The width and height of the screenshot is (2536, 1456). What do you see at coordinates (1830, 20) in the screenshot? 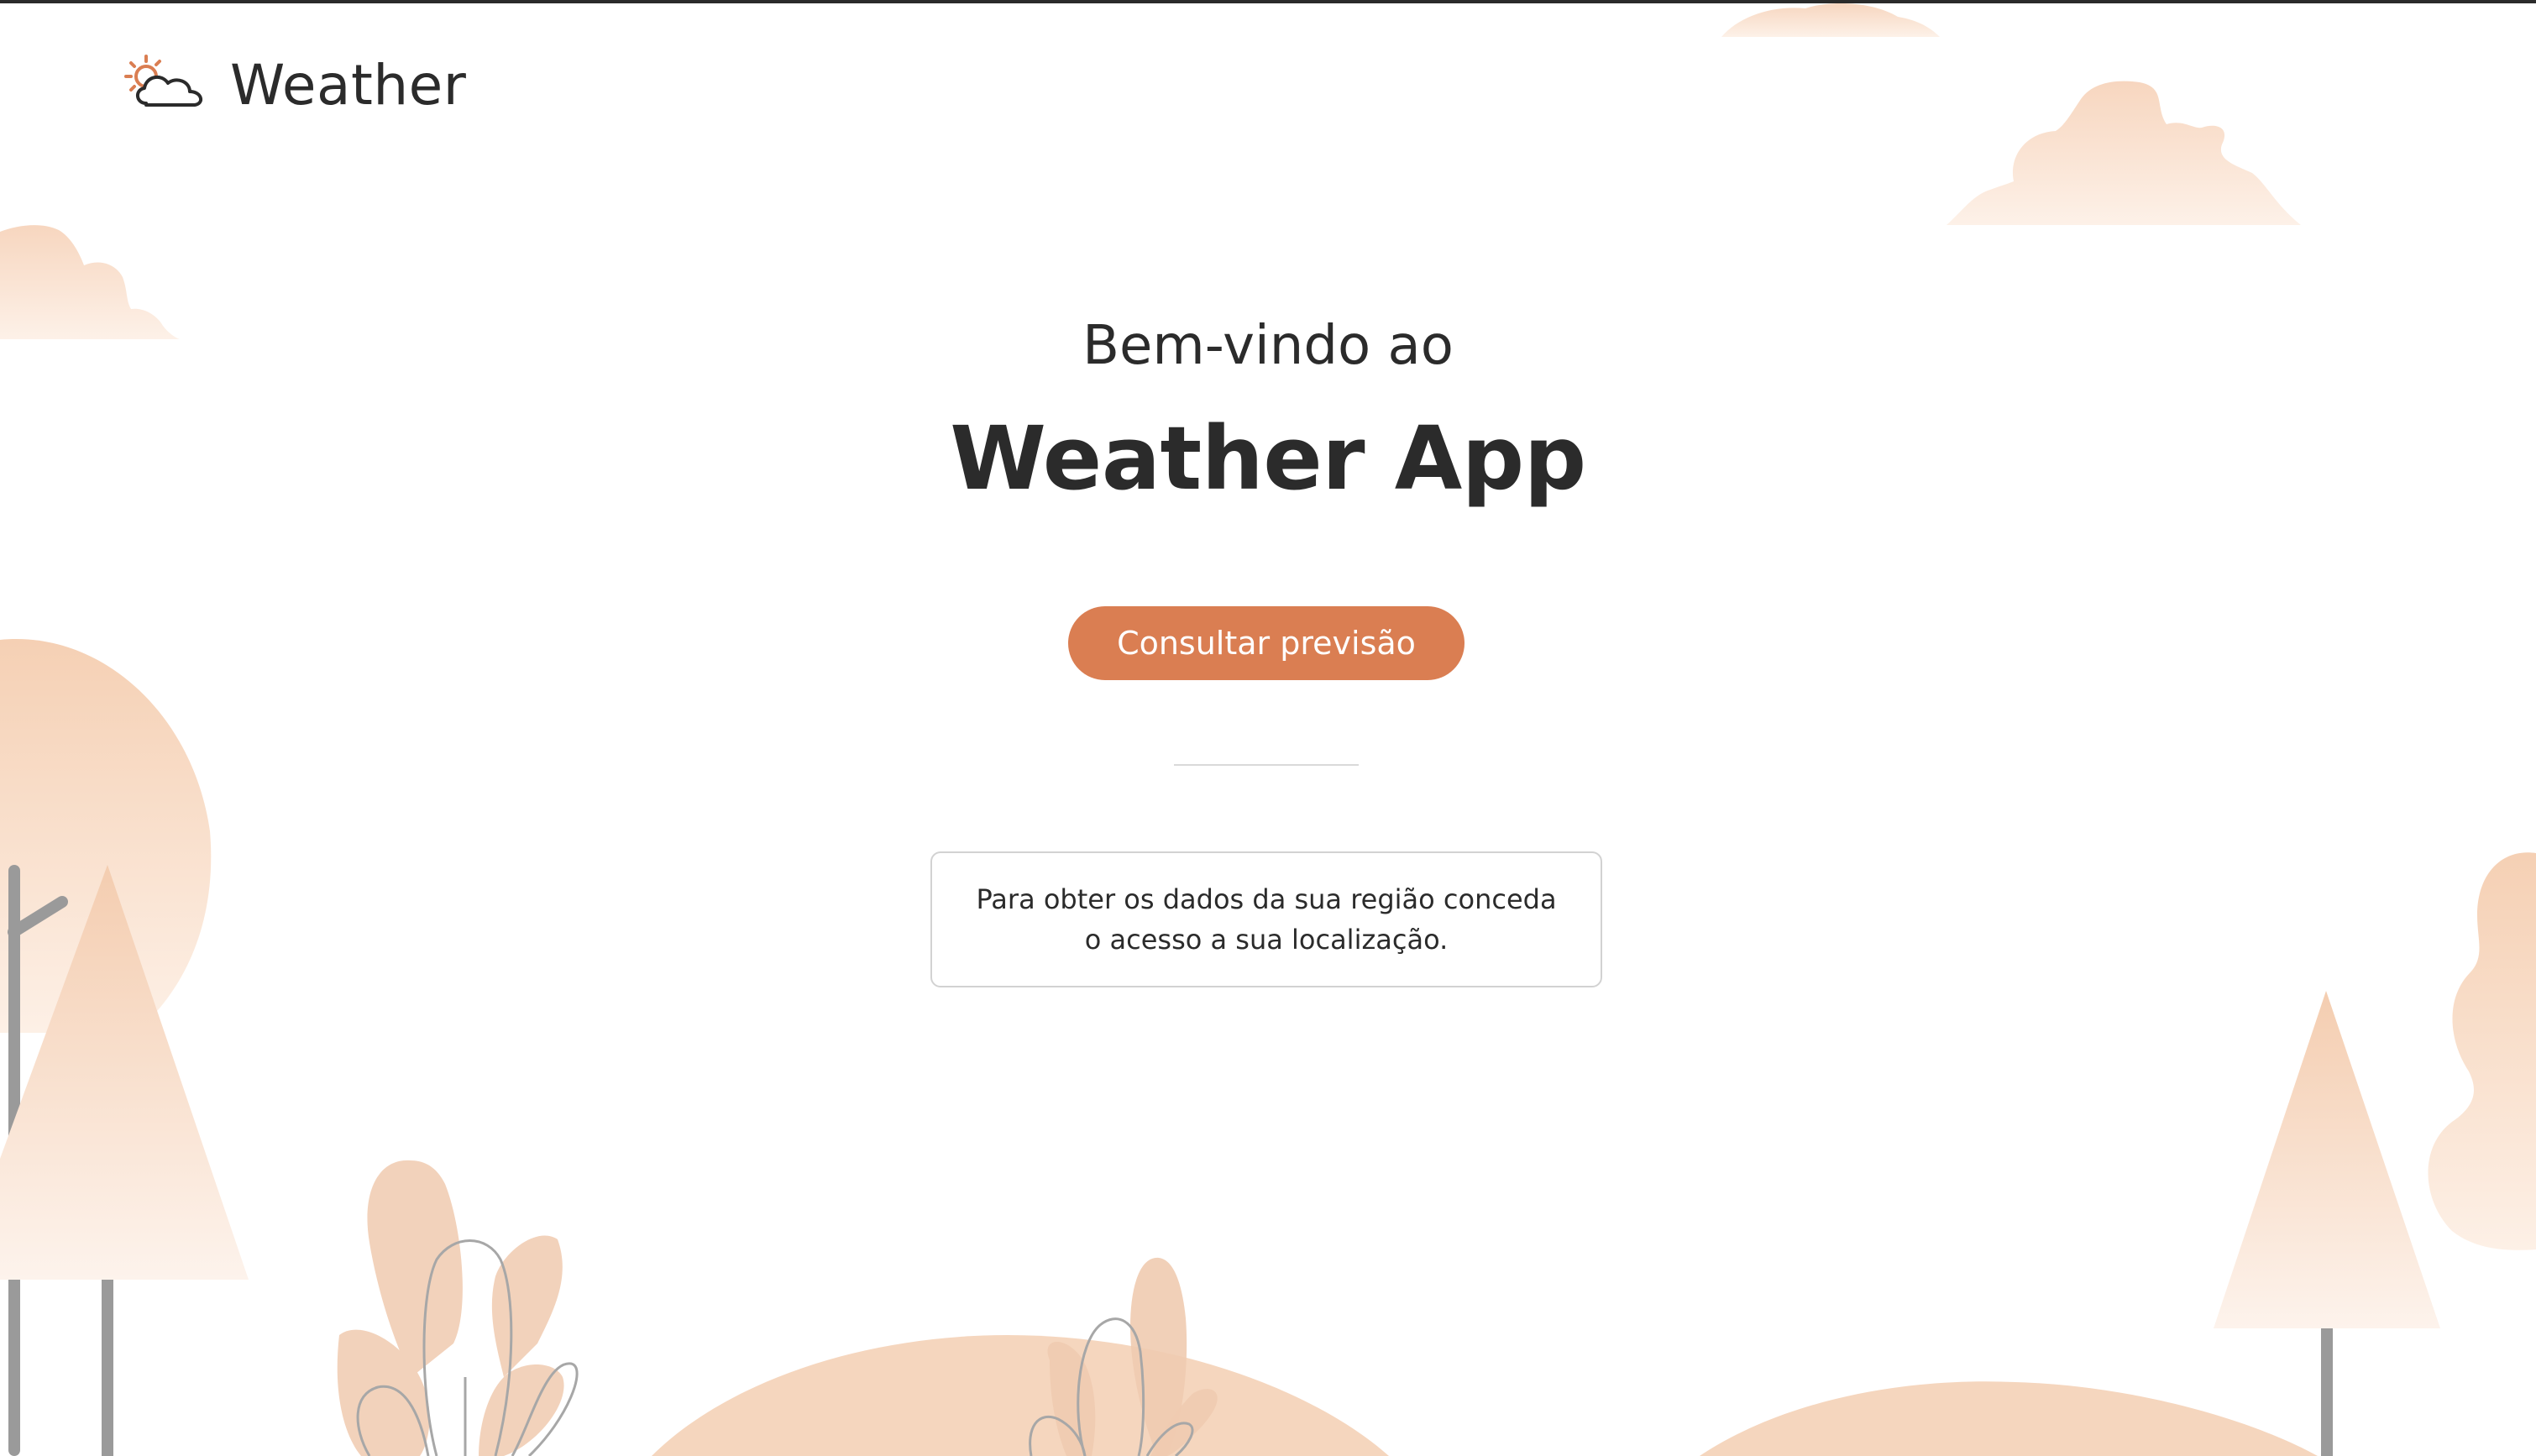
I see `cloud-top-center` at bounding box center [1830, 20].